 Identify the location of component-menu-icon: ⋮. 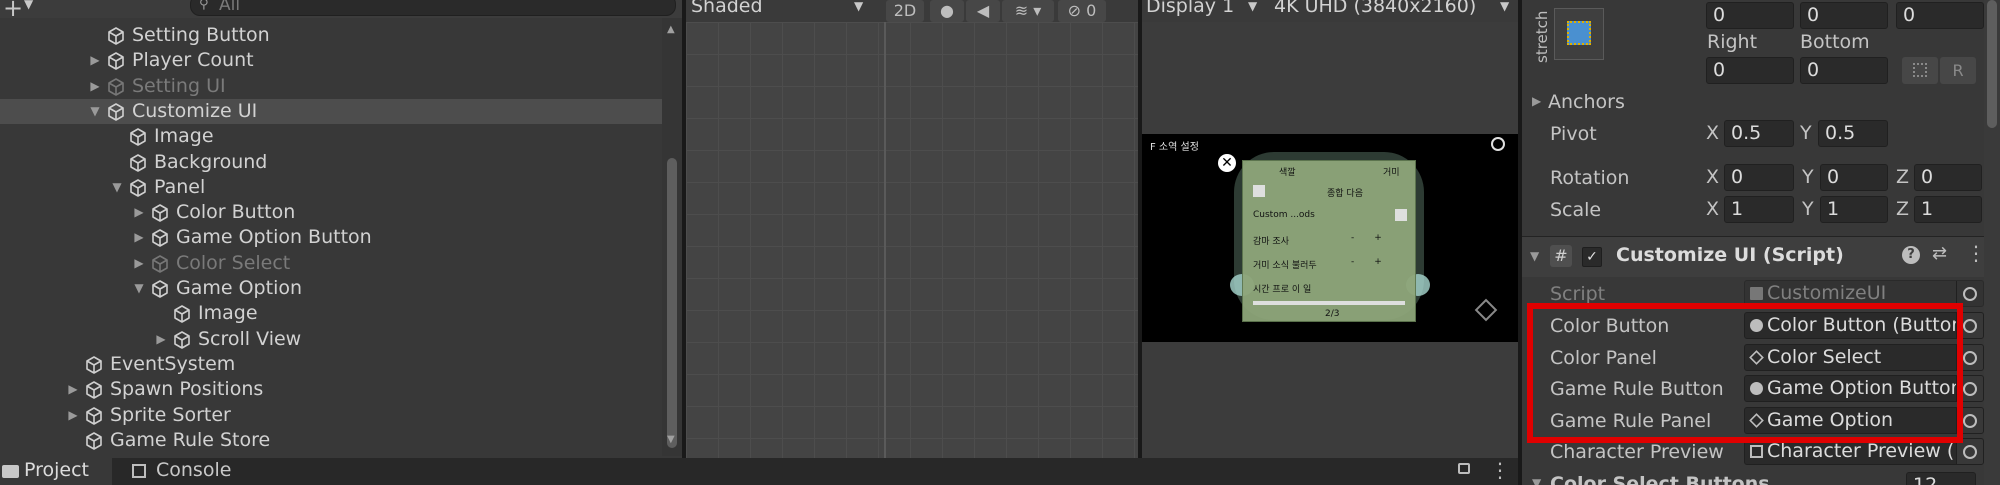
(1976, 253).